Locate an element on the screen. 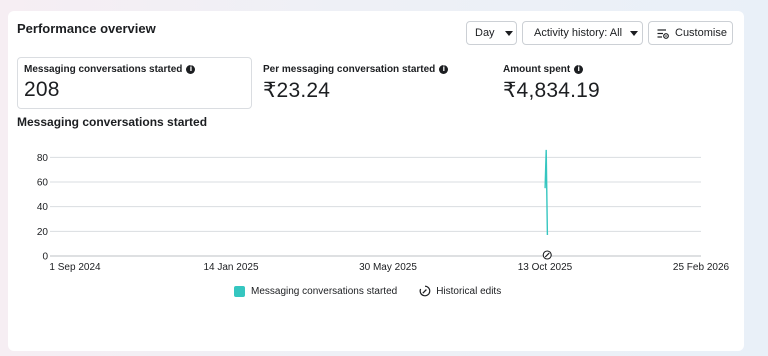 The image size is (768, 356). legend-series-label: Messaging conversations started is located at coordinates (324, 291).